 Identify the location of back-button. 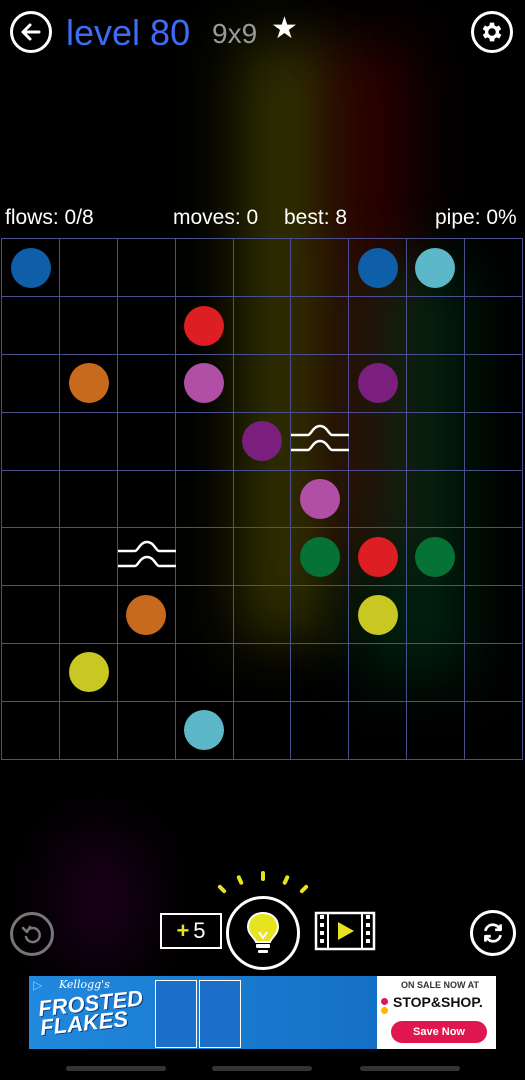
(31, 32).